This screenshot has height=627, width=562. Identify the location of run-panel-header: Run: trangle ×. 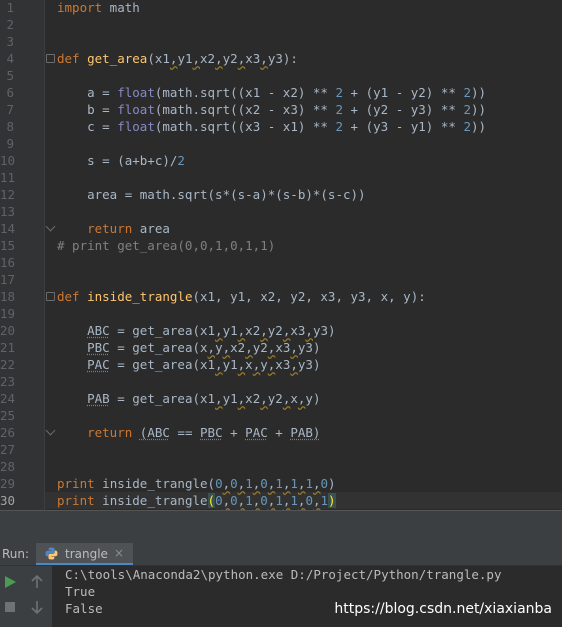
(281, 554).